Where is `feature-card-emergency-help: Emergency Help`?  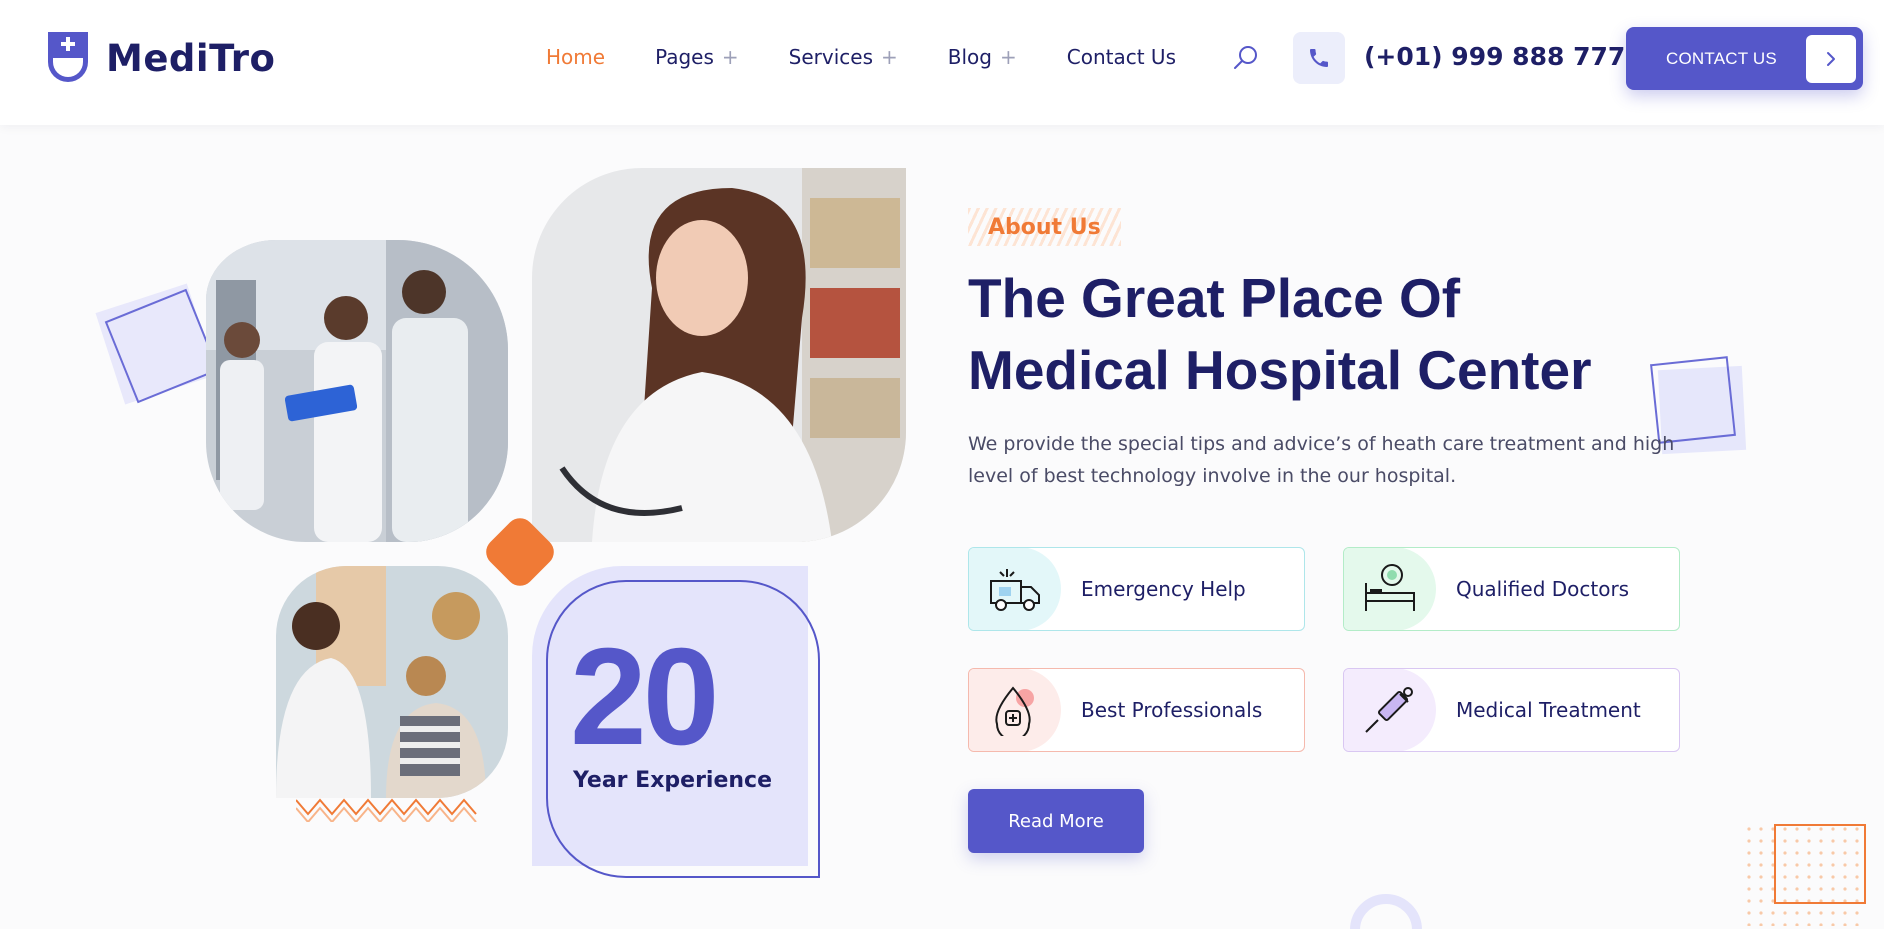 feature-card-emergency-help: Emergency Help is located at coordinates (1136, 589).